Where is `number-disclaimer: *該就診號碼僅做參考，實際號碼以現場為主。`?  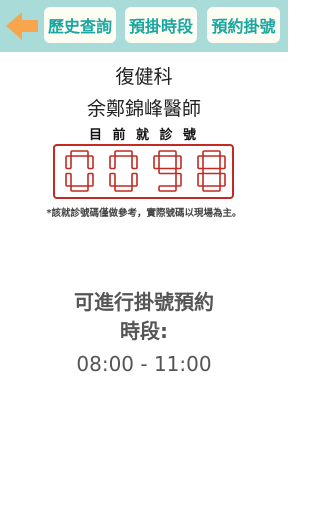 number-disclaimer: *該就診號碼僅做參考，實際號碼以現場為主。 is located at coordinates (144, 213).